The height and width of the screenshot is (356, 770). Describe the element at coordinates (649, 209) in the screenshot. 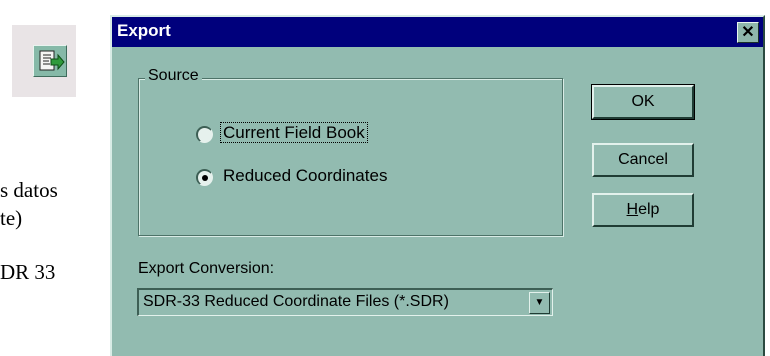

I see `help-label-rest: elp` at that location.